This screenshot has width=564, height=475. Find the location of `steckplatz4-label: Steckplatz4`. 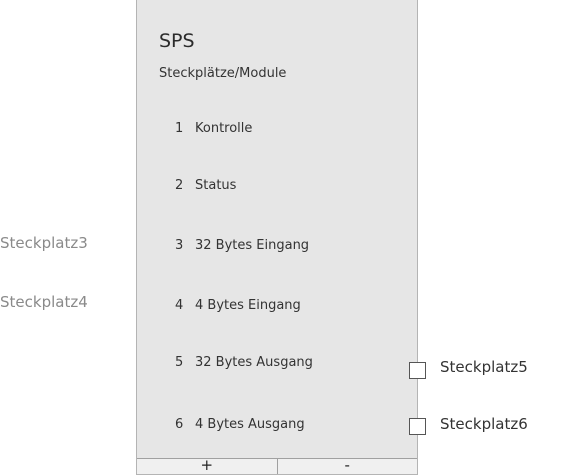

steckplatz4-label: Steckplatz4 is located at coordinates (44, 302).